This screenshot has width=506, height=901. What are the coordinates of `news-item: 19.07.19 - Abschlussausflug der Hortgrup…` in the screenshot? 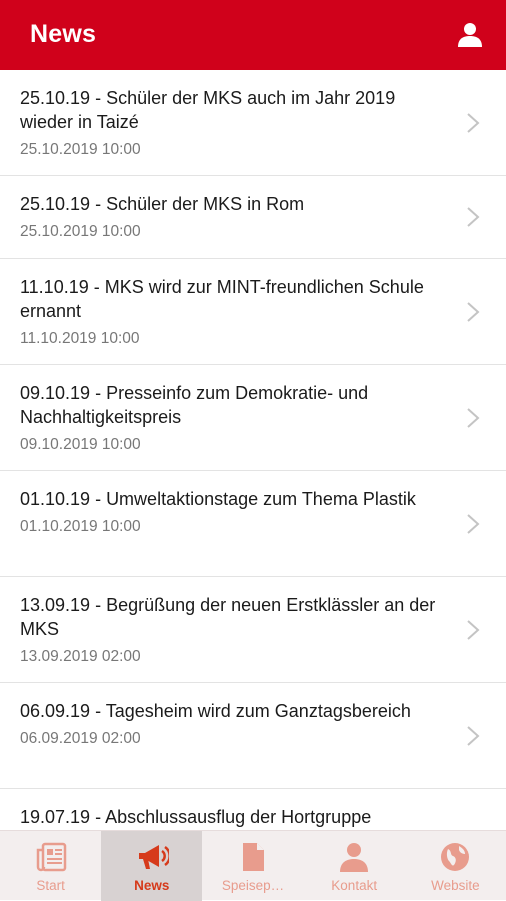 It's located at (253, 809).